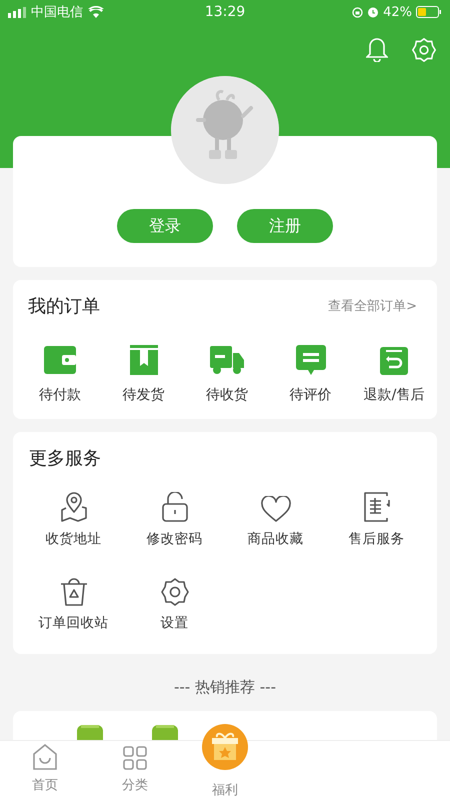  I want to click on service-item: 订单回收站, so click(73, 603).